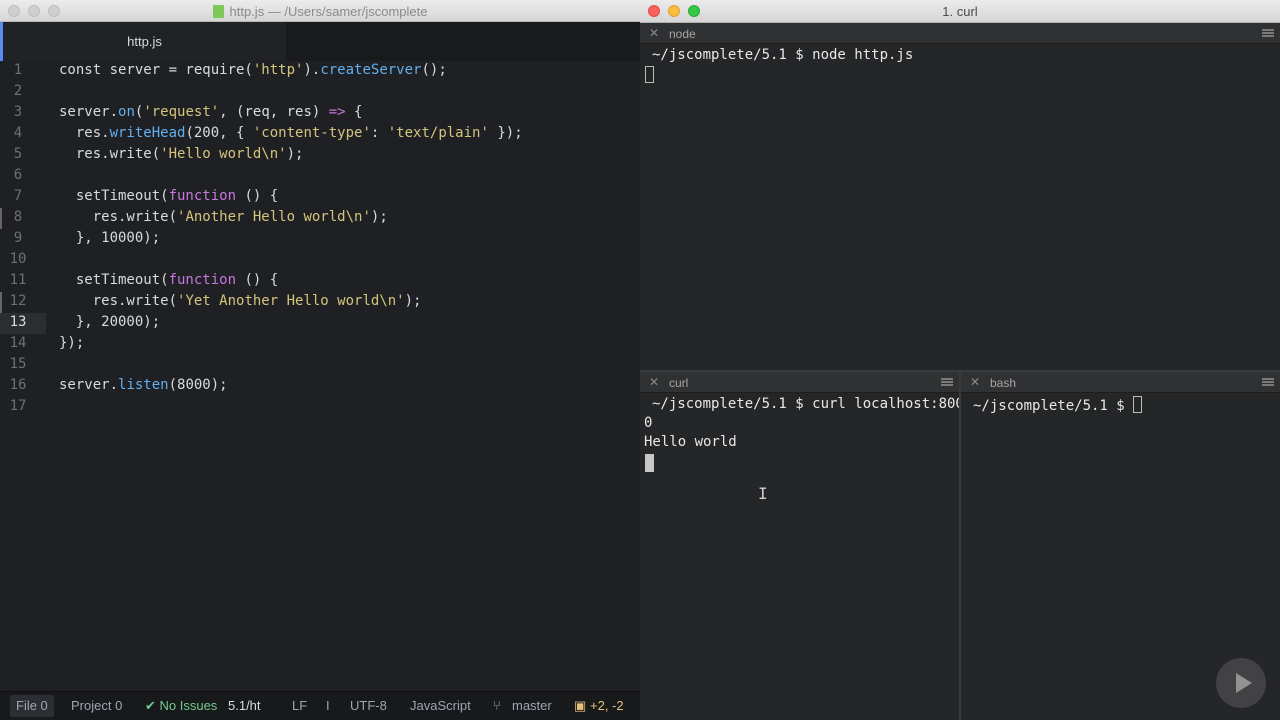 The height and width of the screenshot is (720, 1280). Describe the element at coordinates (23, 386) in the screenshot. I see `line-number: 16` at that location.